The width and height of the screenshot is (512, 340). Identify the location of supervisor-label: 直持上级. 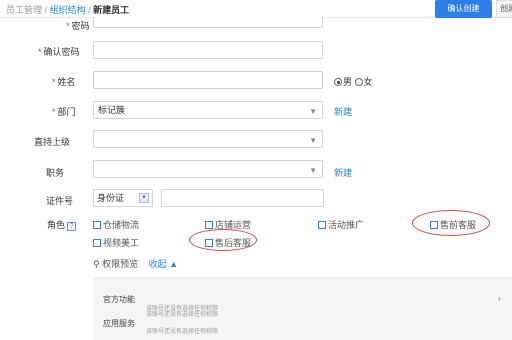
(52, 142).